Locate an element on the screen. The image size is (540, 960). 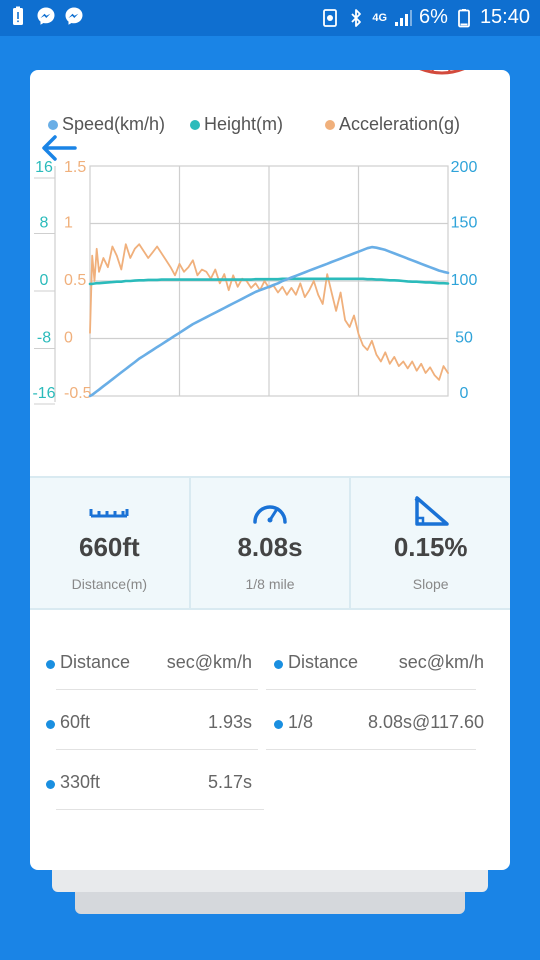
legend-acceleration-dot is located at coordinates (330, 124).